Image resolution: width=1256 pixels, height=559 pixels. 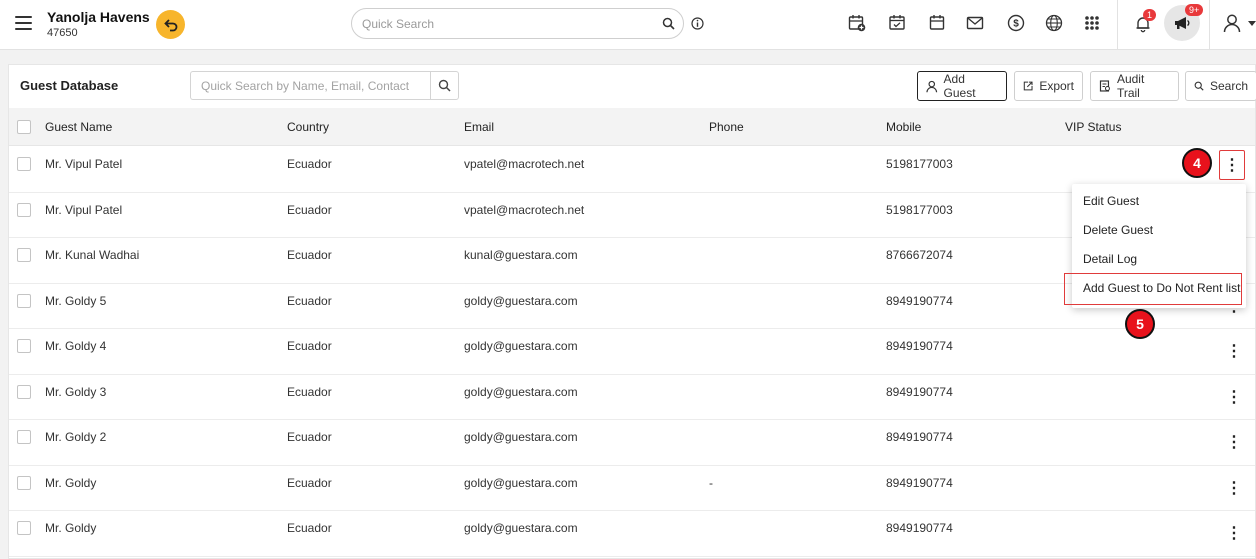 I want to click on guest-search-button, so click(x=444, y=85).